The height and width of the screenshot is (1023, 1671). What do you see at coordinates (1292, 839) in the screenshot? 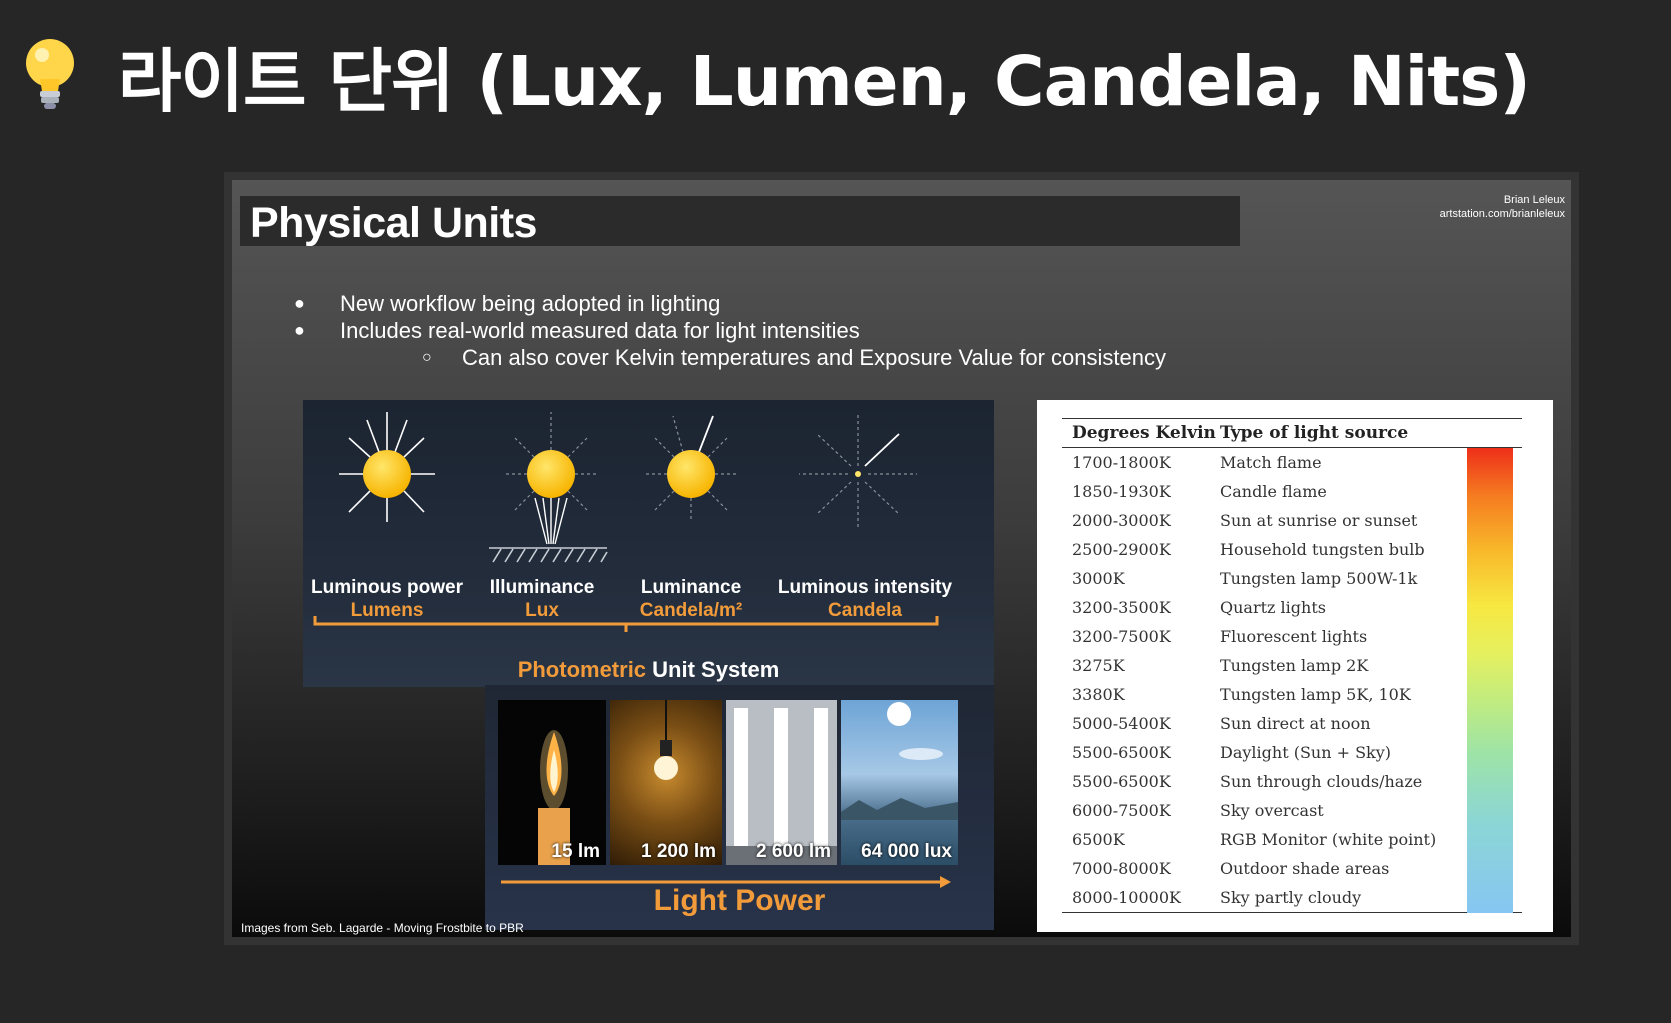
I see `table-row: 6500K RGB Monitor (white point)` at bounding box center [1292, 839].